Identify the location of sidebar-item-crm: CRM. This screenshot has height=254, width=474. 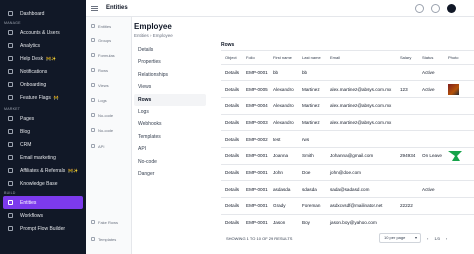
(43, 144).